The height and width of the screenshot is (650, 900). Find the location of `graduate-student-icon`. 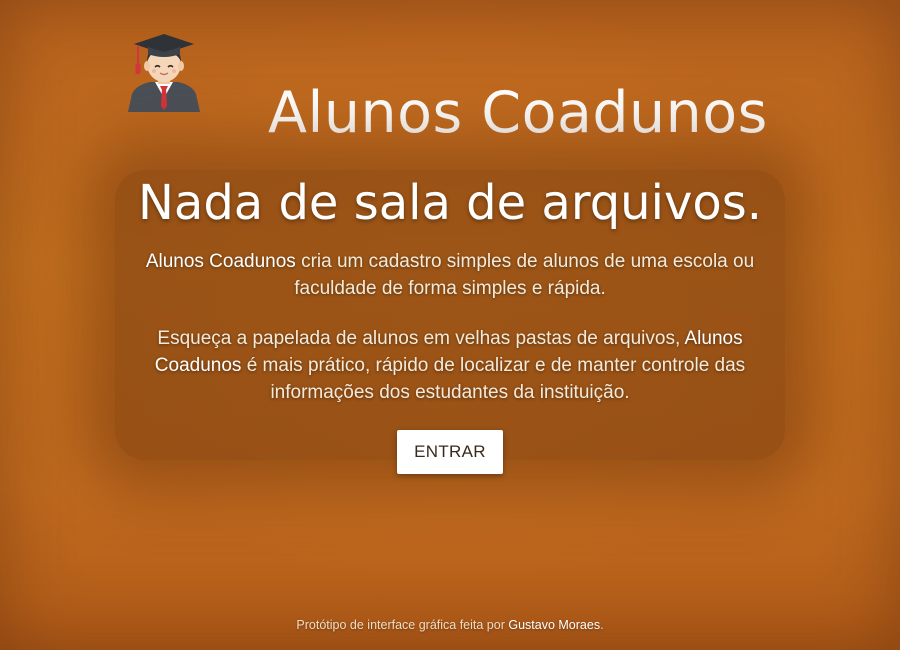

graduate-student-icon is located at coordinates (164, 73).